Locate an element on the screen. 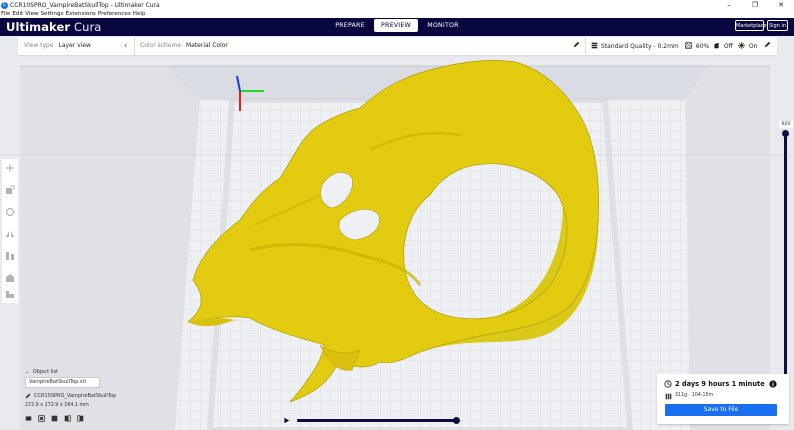 The image size is (794, 430). color-scheme-label: Color scheme is located at coordinates (161, 45).